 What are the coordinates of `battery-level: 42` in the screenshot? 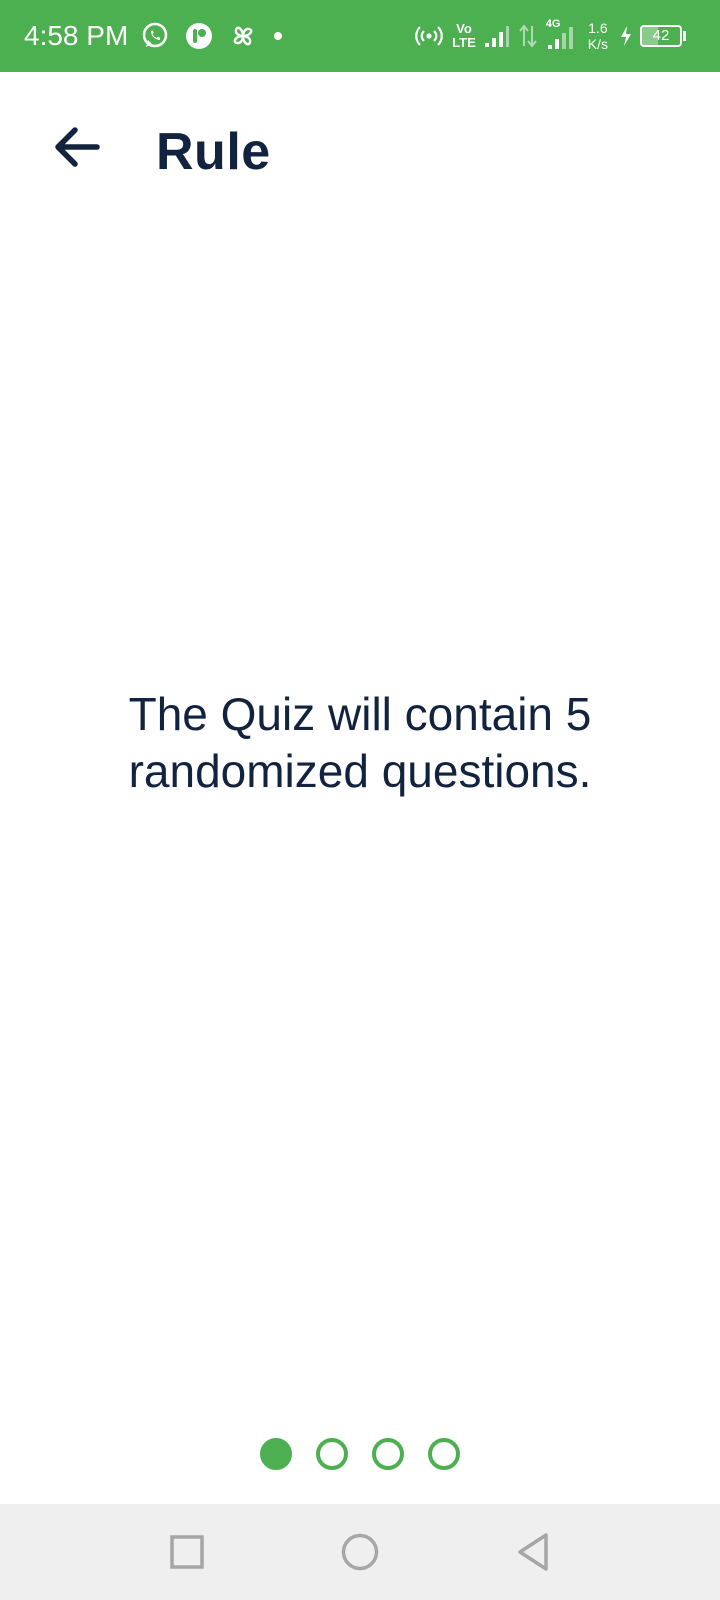 It's located at (661, 35).